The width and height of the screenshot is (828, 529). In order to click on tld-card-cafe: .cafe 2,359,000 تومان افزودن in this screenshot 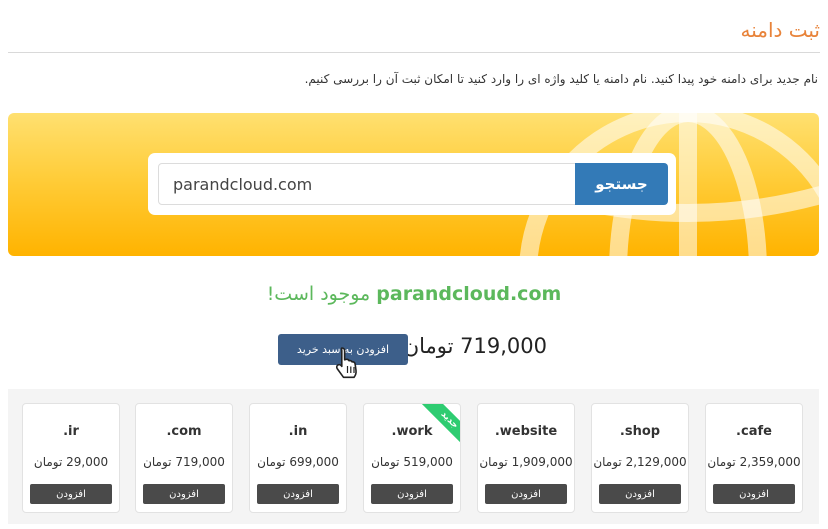, I will do `click(754, 458)`.